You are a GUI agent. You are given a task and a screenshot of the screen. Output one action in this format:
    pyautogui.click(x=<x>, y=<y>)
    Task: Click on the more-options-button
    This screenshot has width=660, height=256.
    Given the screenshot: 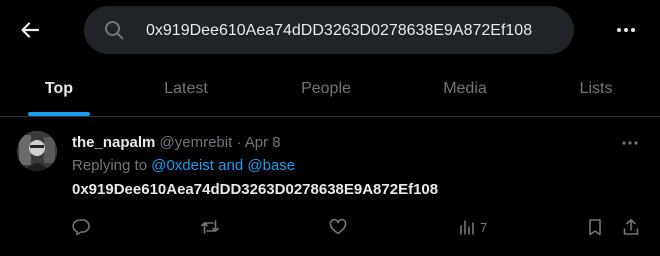 What is the action you would take?
    pyautogui.click(x=626, y=30)
    